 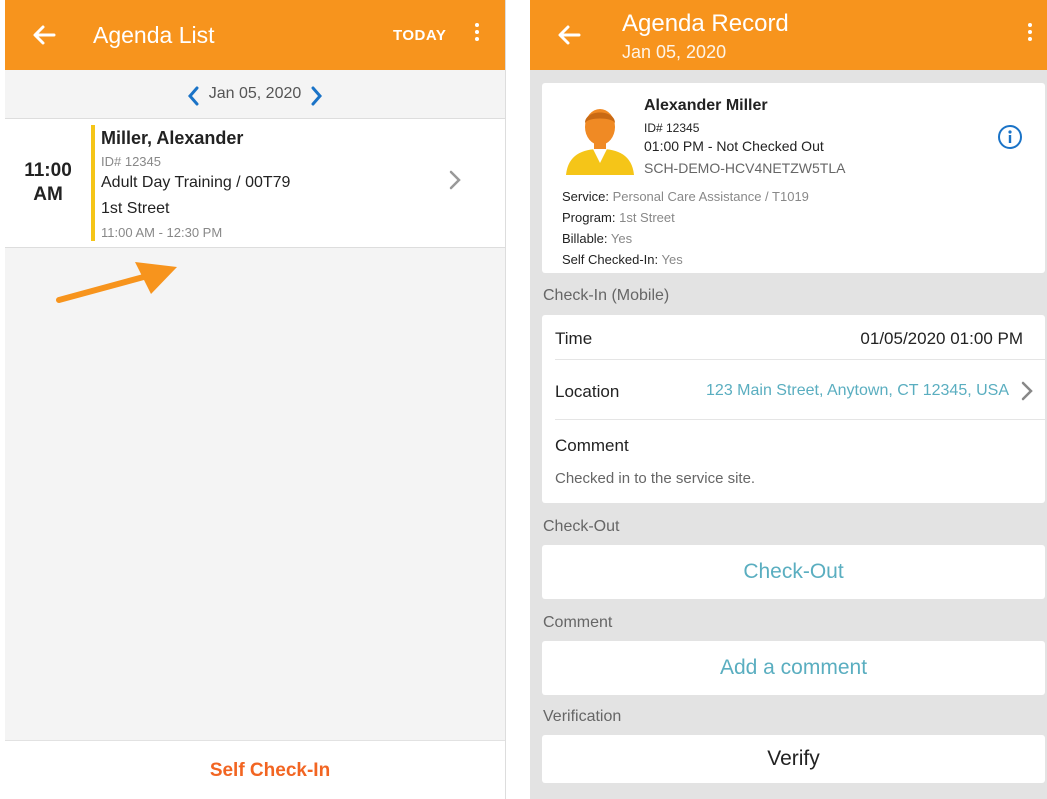 What do you see at coordinates (745, 168) in the screenshot?
I see `schedule-code: SCH-DEMO-HCV4NETZW5TLA` at bounding box center [745, 168].